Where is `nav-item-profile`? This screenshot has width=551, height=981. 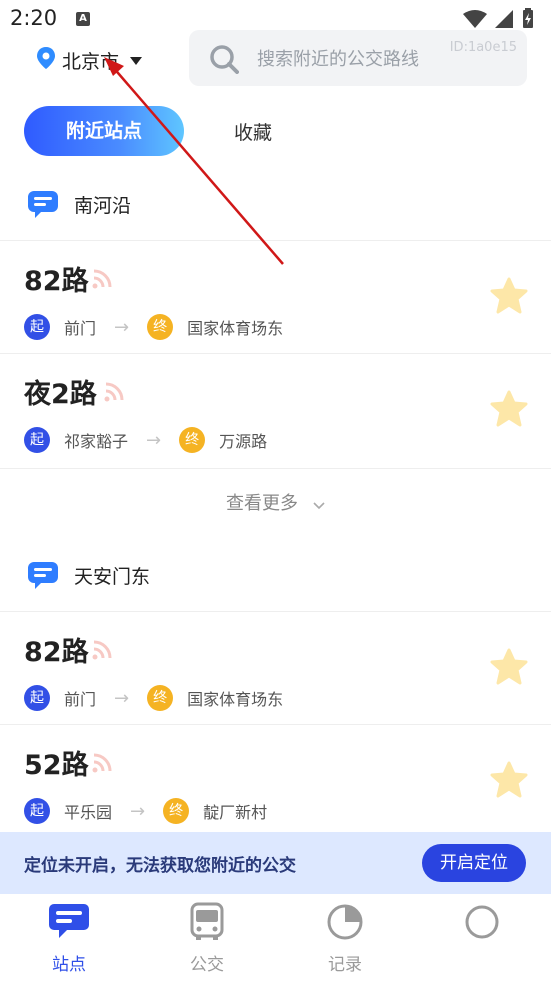
nav-item-profile is located at coordinates (482, 926).